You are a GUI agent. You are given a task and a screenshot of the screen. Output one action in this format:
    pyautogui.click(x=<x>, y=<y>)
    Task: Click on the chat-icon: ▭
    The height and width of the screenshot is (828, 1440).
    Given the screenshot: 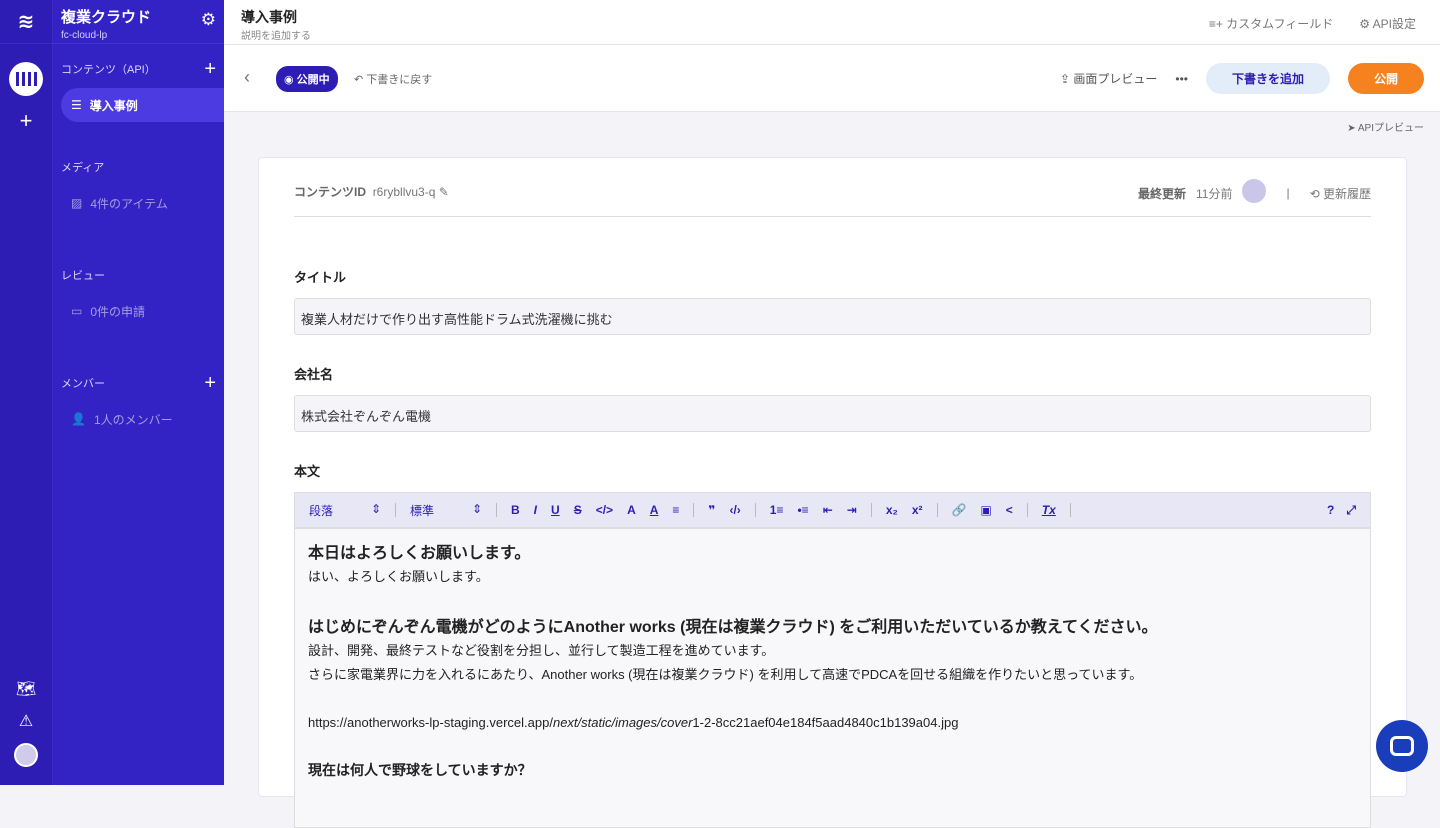 What is the action you would take?
    pyautogui.click(x=77, y=311)
    